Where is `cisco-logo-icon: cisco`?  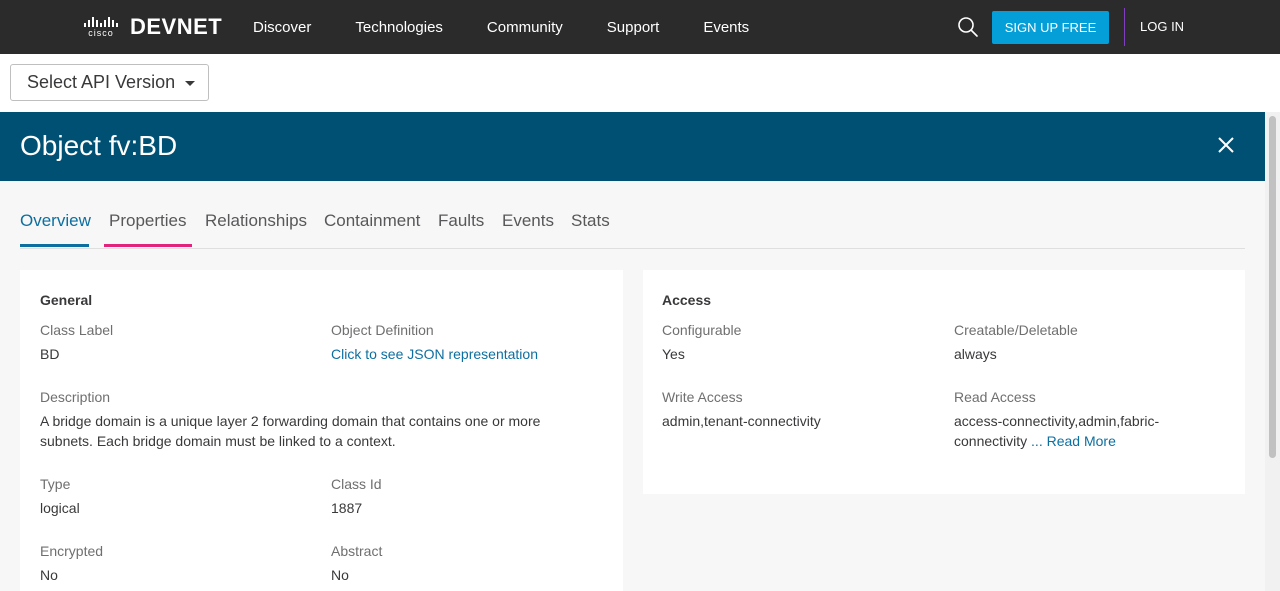
cisco-logo-icon: cisco is located at coordinates (101, 27).